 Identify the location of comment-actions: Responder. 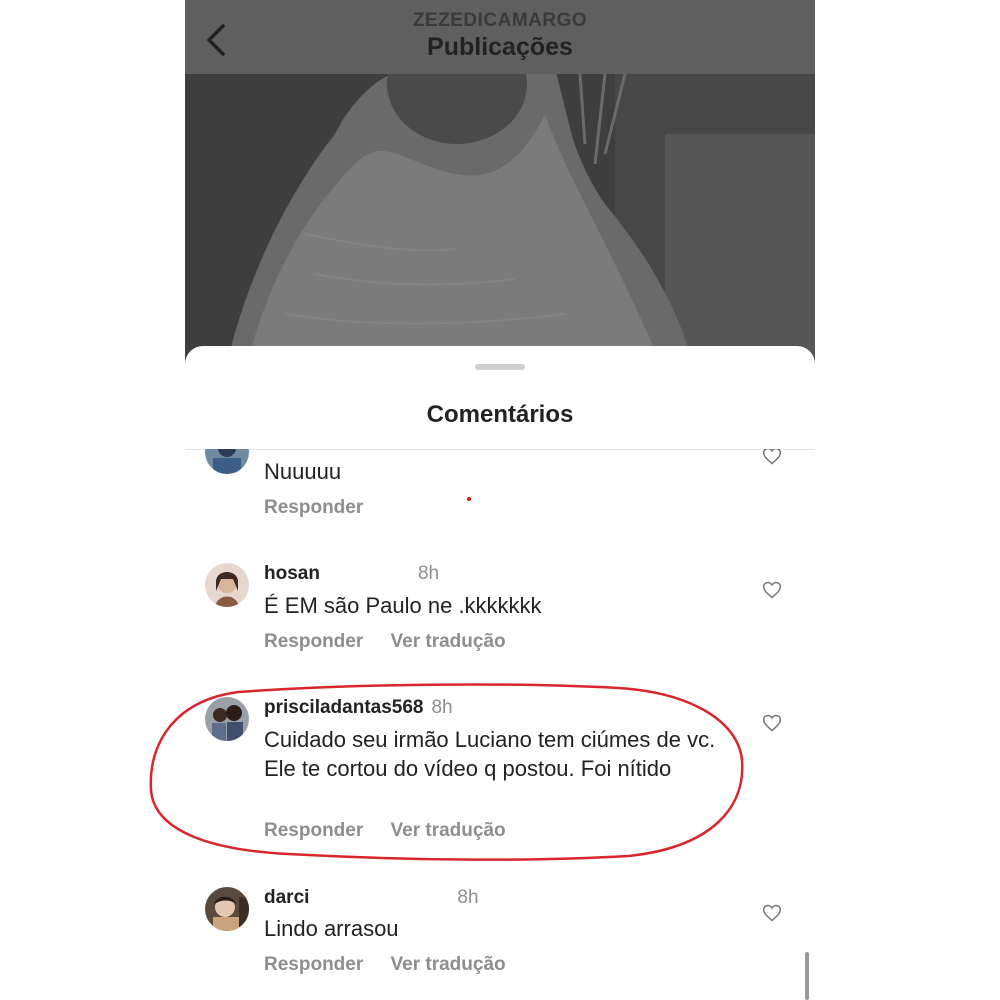
(324, 508).